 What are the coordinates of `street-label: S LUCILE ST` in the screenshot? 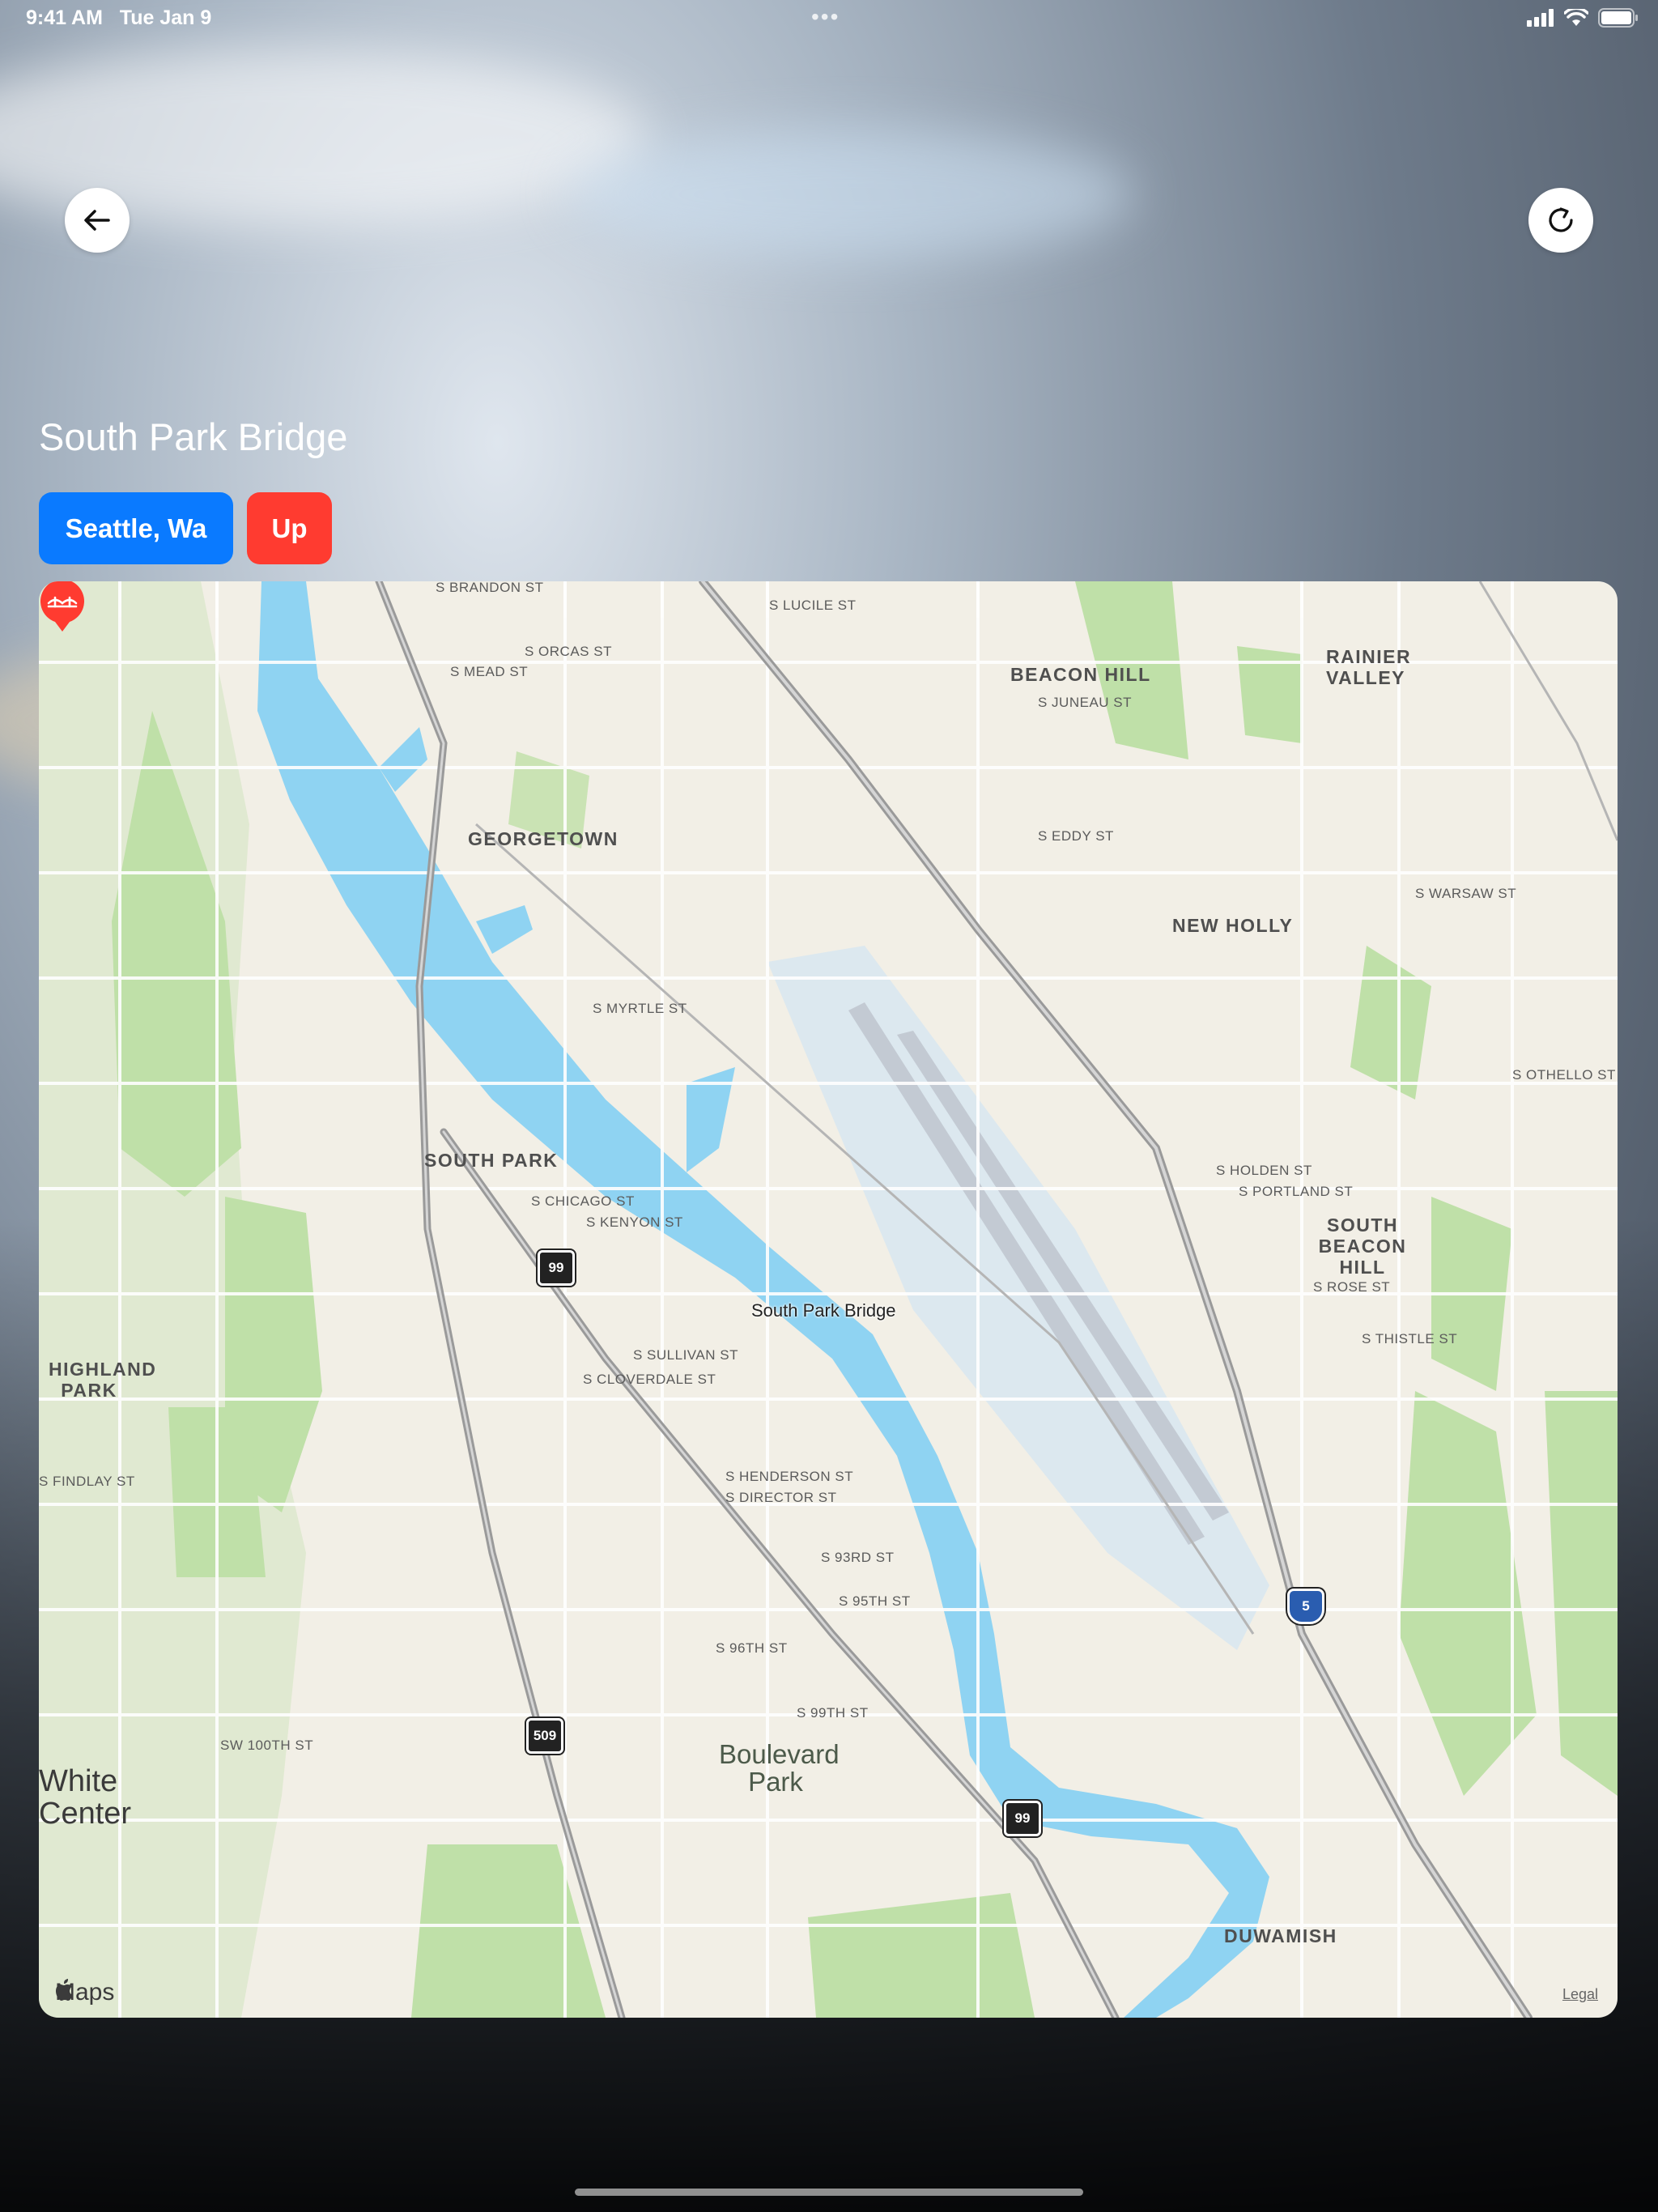 It's located at (813, 606).